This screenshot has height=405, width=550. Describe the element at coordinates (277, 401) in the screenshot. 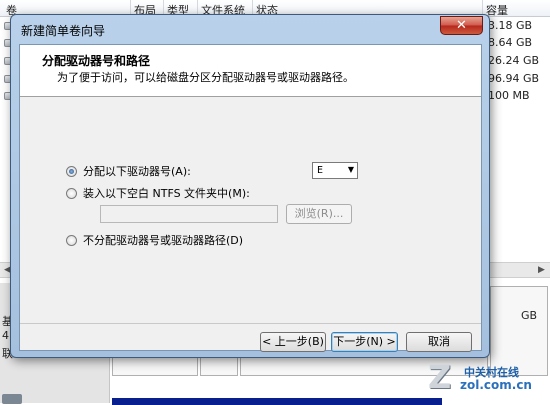

I see `disk-partition-strip` at that location.